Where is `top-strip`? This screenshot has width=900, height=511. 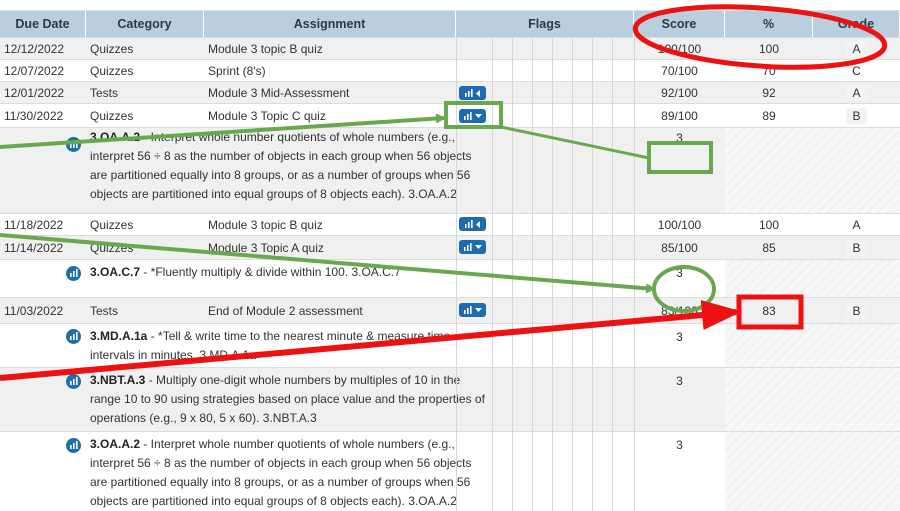 top-strip is located at coordinates (450, 5).